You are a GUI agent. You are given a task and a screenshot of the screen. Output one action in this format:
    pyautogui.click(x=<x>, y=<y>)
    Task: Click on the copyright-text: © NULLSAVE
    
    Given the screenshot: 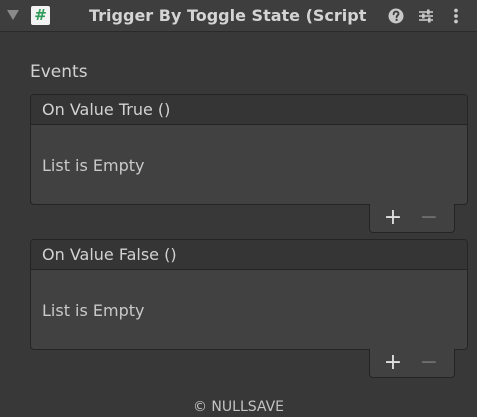 What is the action you would take?
    pyautogui.click(x=238, y=407)
    